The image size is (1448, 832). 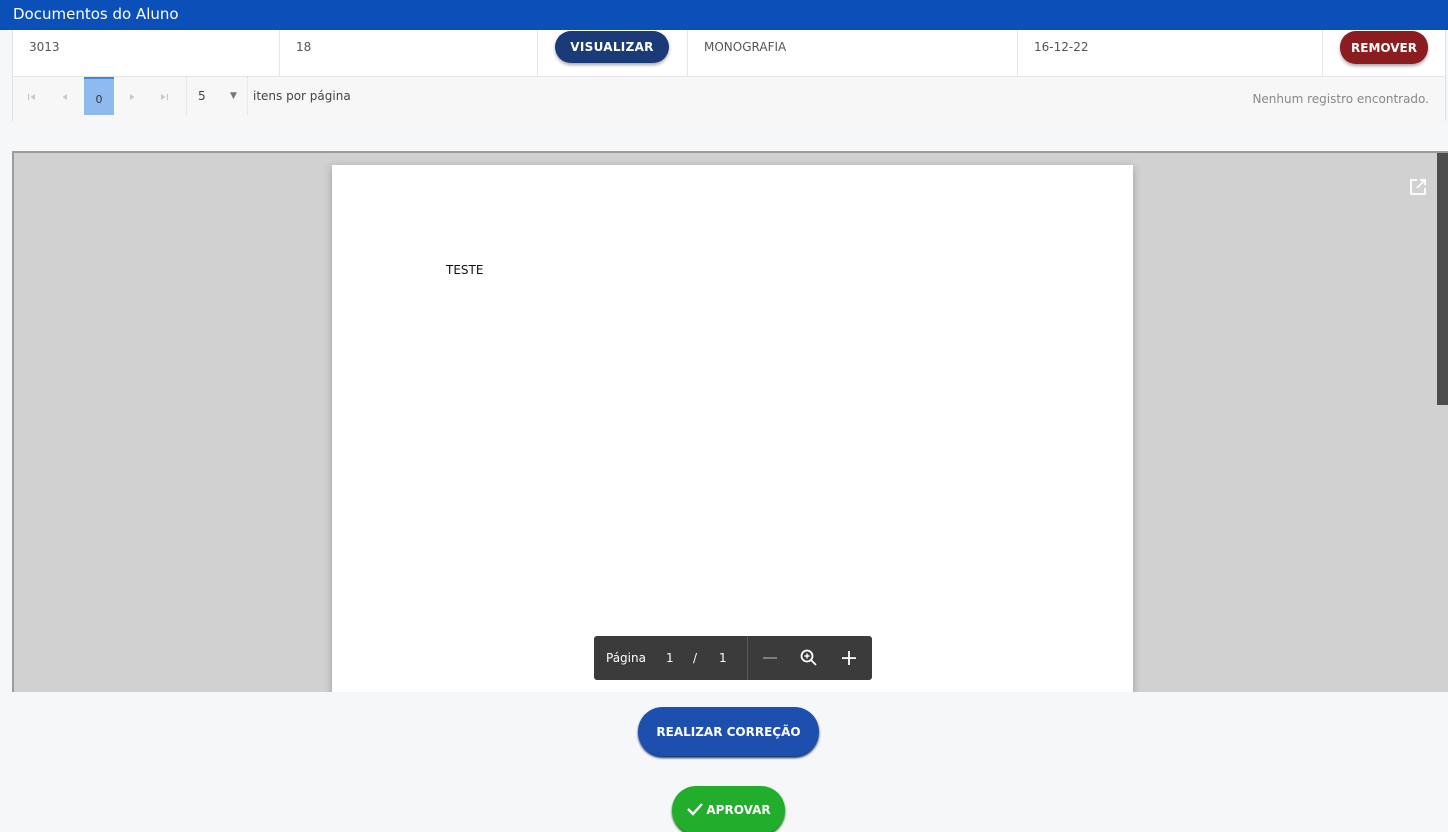 I want to click on zoom-in-icon, so click(x=849, y=658).